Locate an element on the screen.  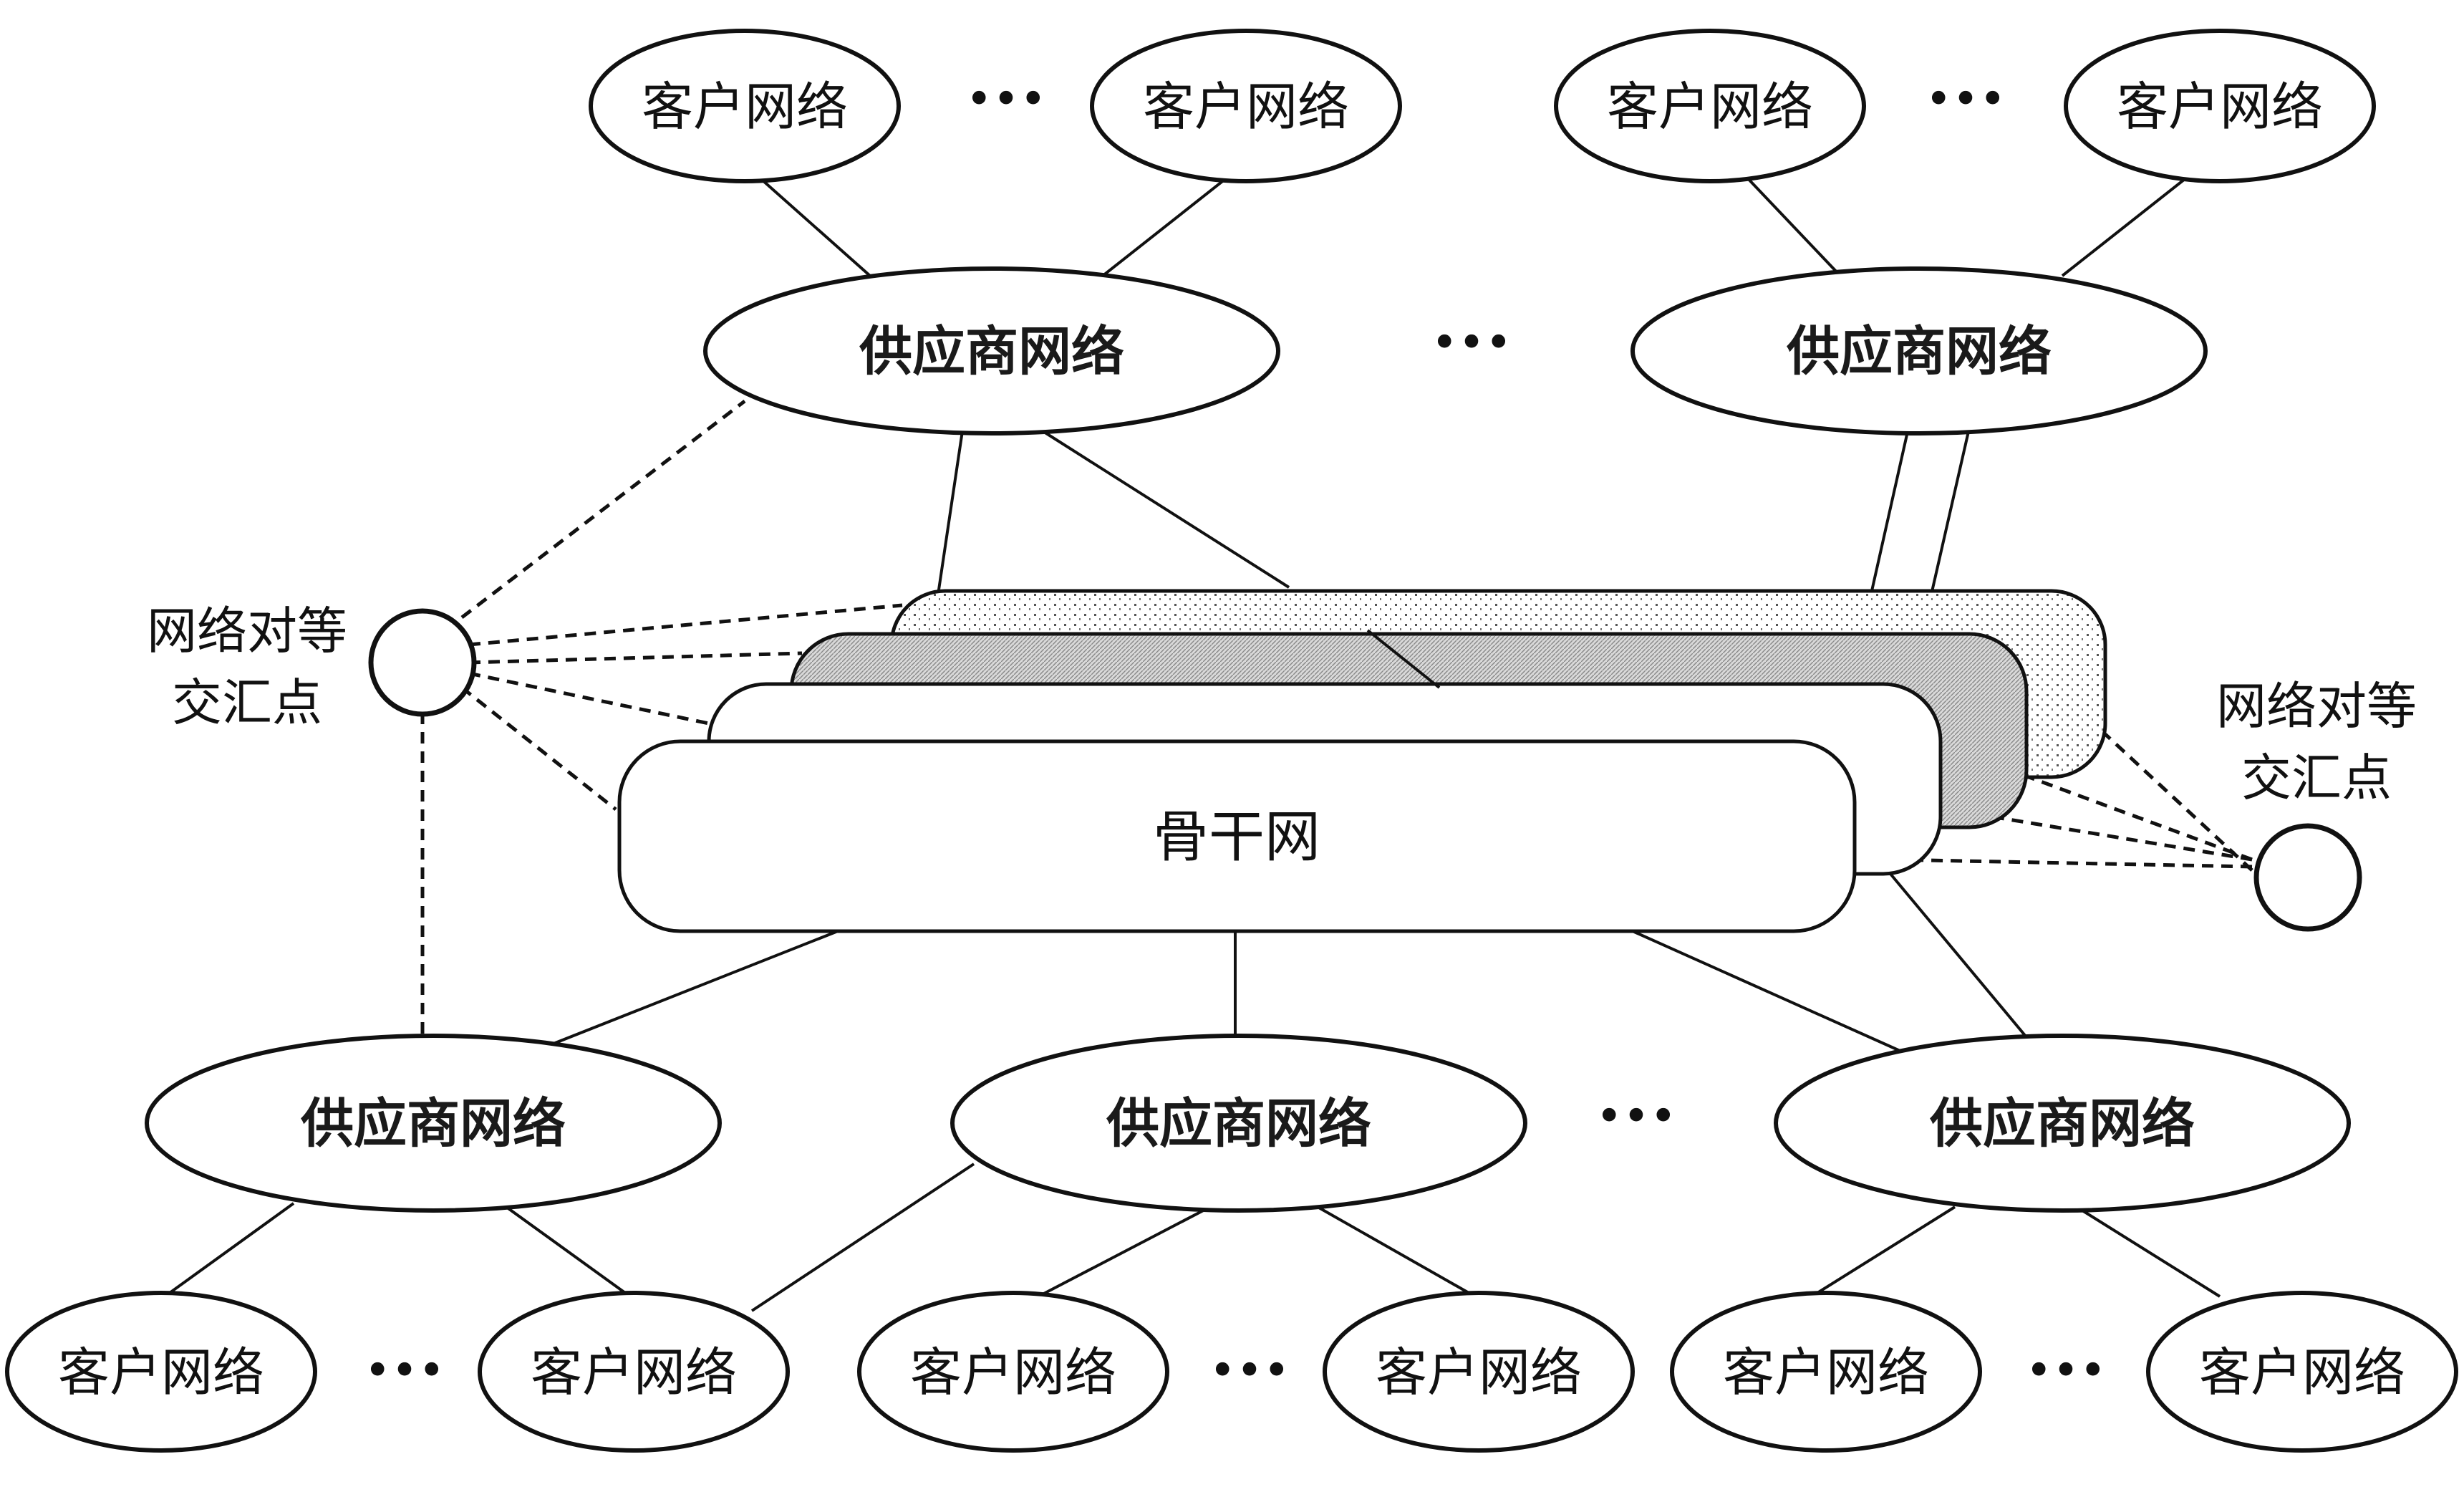
ixp-node-right: 网络对等 交汇点 is located at coordinates (2316, 804).